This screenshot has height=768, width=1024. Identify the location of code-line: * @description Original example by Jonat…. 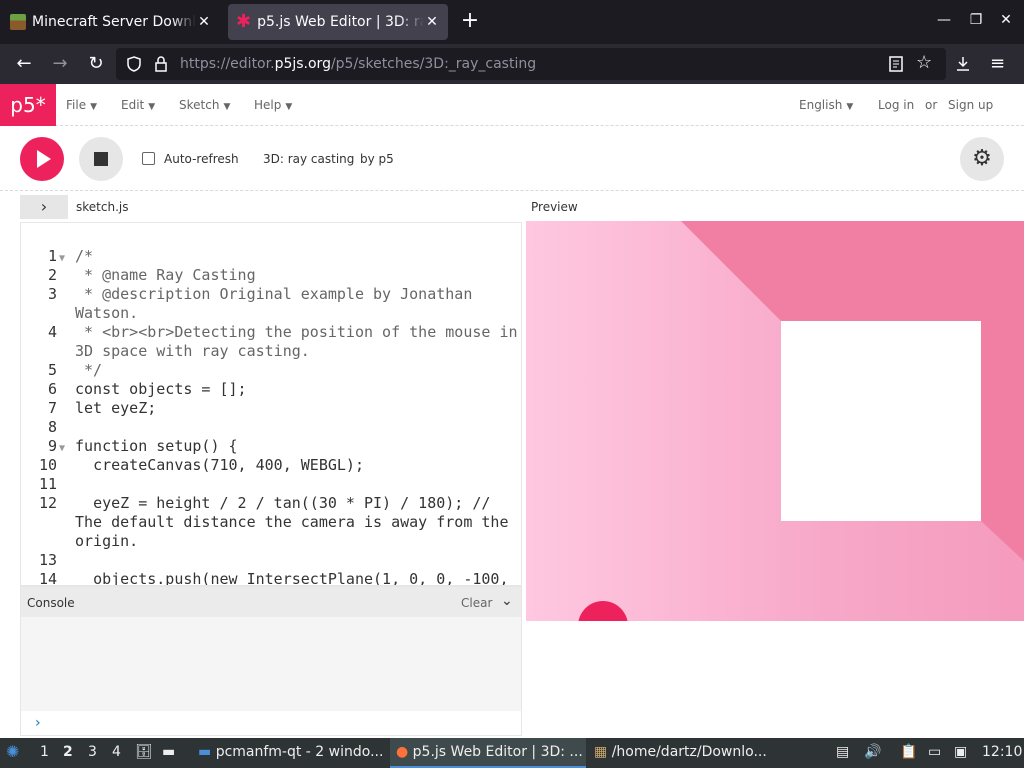
(278, 303).